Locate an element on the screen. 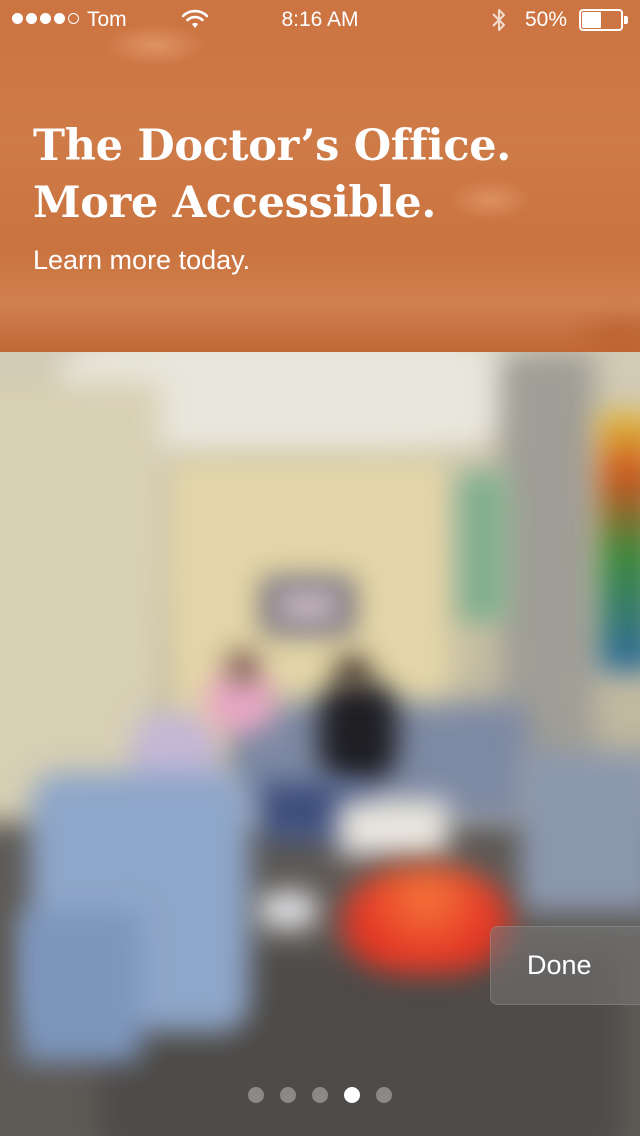 Image resolution: width=640 pixels, height=1136 pixels. hero-headline: The Doctor’s Office. More Accessible. is located at coordinates (272, 175).